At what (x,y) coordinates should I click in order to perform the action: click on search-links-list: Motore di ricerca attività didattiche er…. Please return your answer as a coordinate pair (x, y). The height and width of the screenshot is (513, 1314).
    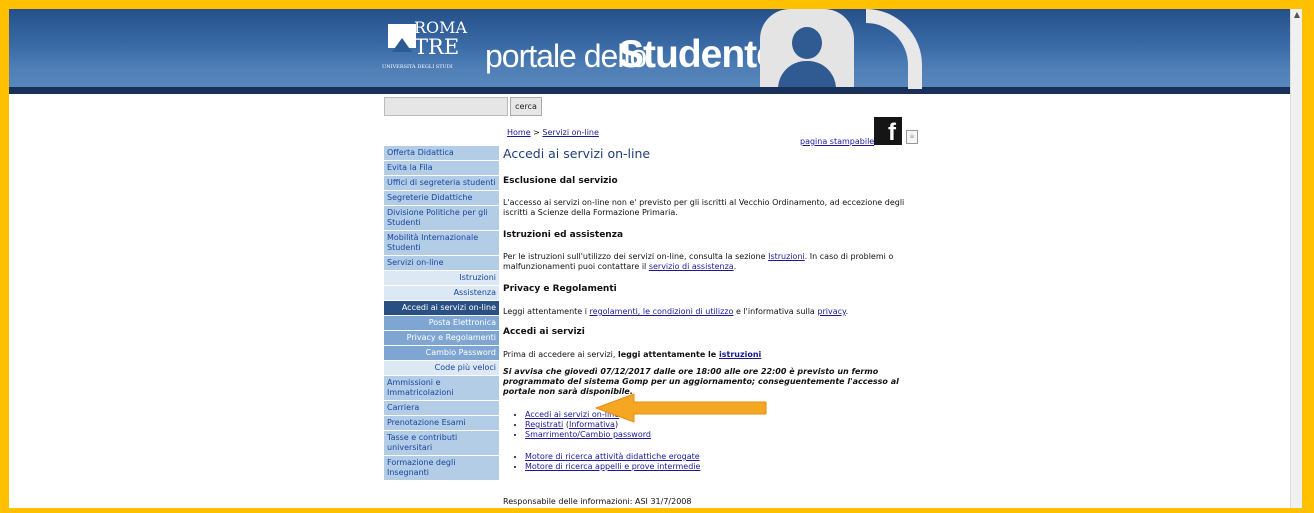
    Looking at the image, I should click on (610, 462).